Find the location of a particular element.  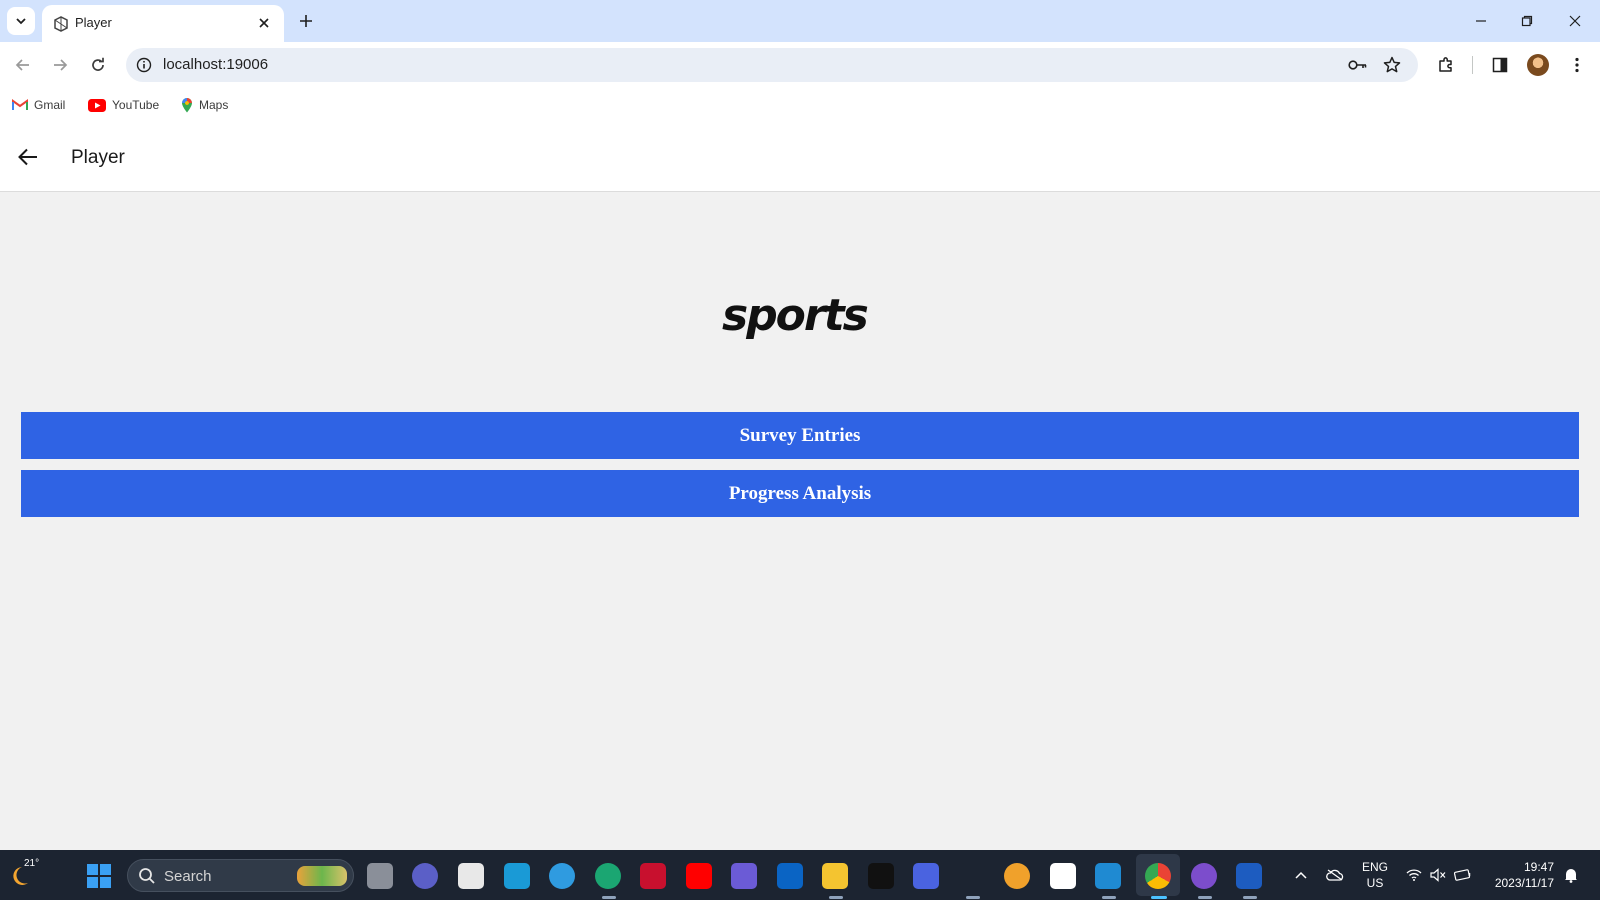

youtube-icon is located at coordinates (97, 105).